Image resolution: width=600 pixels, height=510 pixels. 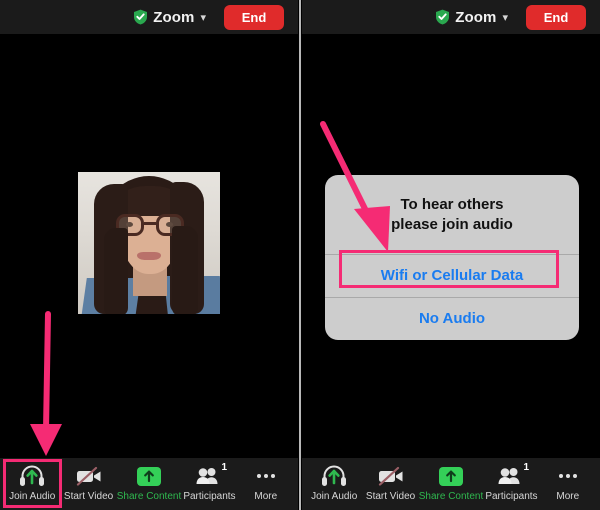 I want to click on dialog-button-no-audio: No Audio, so click(x=452, y=319).